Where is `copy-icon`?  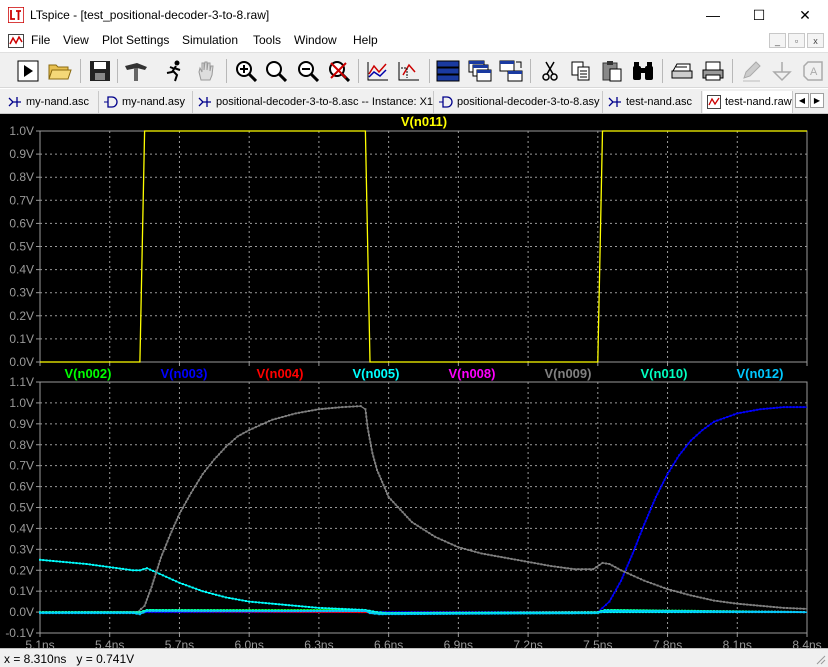
copy-icon is located at coordinates (581, 71).